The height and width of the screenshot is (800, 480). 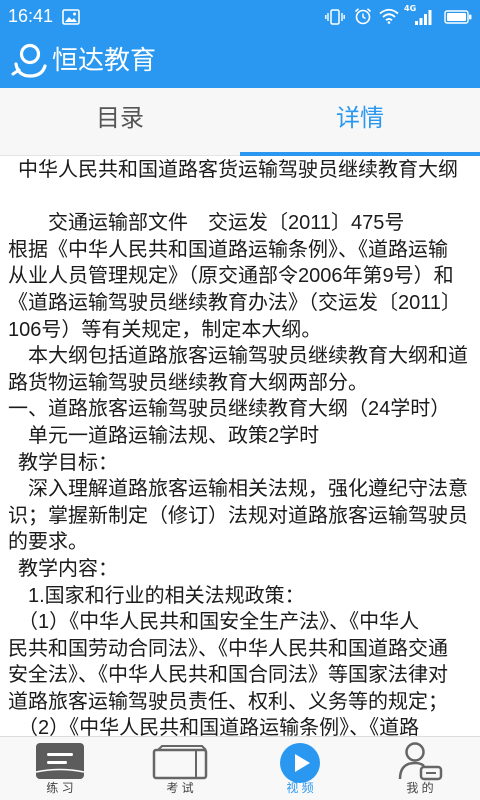 I want to click on nav-label-profile: 我 的, so click(x=420, y=788).